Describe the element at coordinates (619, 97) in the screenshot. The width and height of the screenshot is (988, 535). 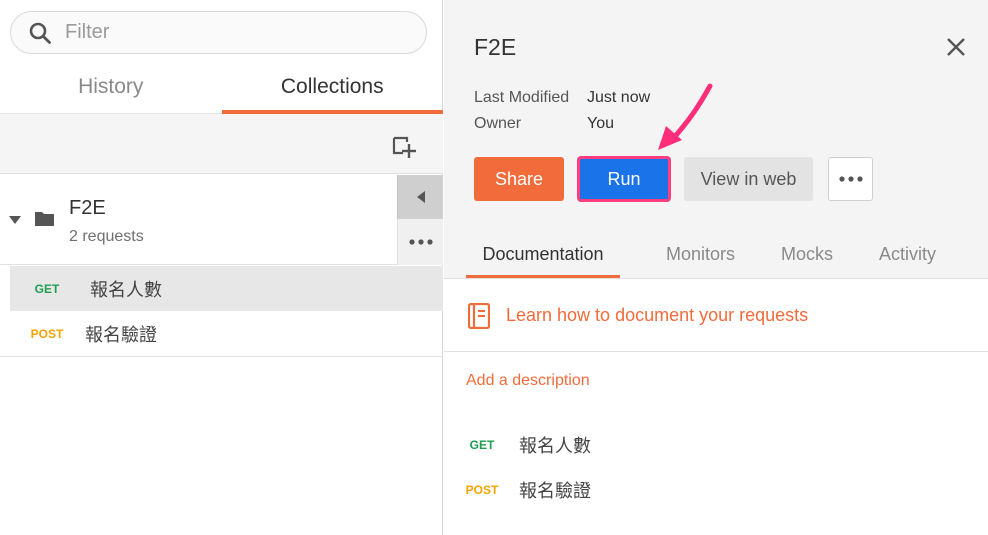
I see `meta-value: Just now` at that location.